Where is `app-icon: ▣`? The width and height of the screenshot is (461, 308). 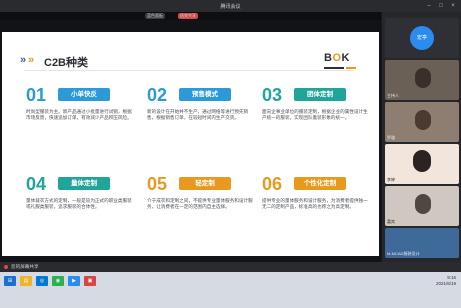 app-icon: ▣ is located at coordinates (90, 281).